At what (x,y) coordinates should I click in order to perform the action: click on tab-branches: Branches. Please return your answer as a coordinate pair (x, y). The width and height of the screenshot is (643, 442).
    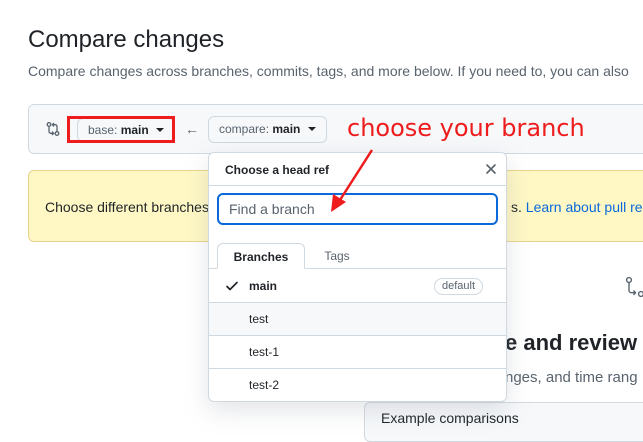
    Looking at the image, I should click on (261, 256).